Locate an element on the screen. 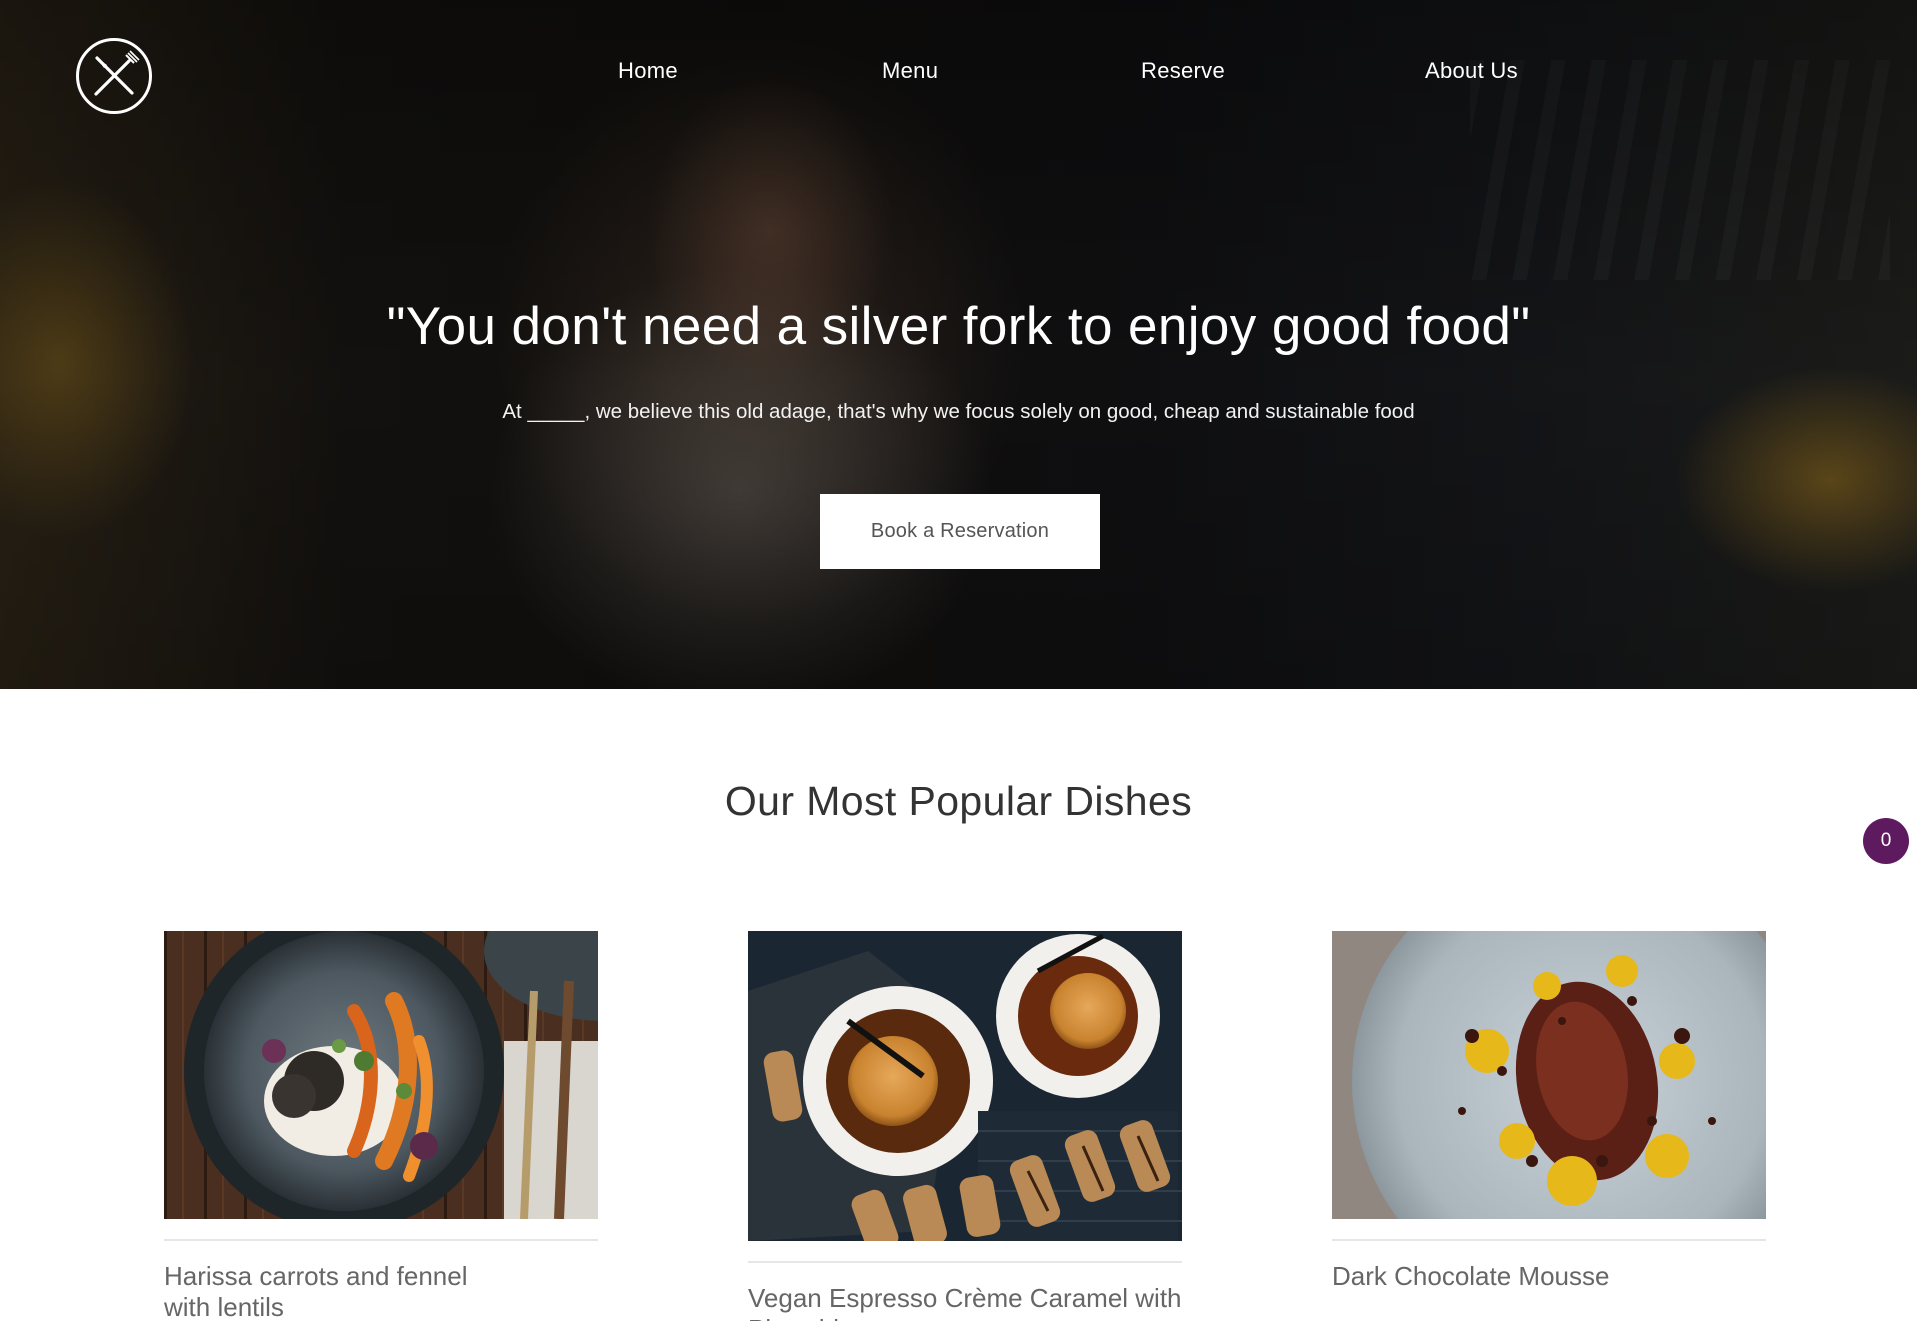 This screenshot has width=1917, height=1321. popular-dishes-title: Our Most Popular Dishes is located at coordinates (958, 801).